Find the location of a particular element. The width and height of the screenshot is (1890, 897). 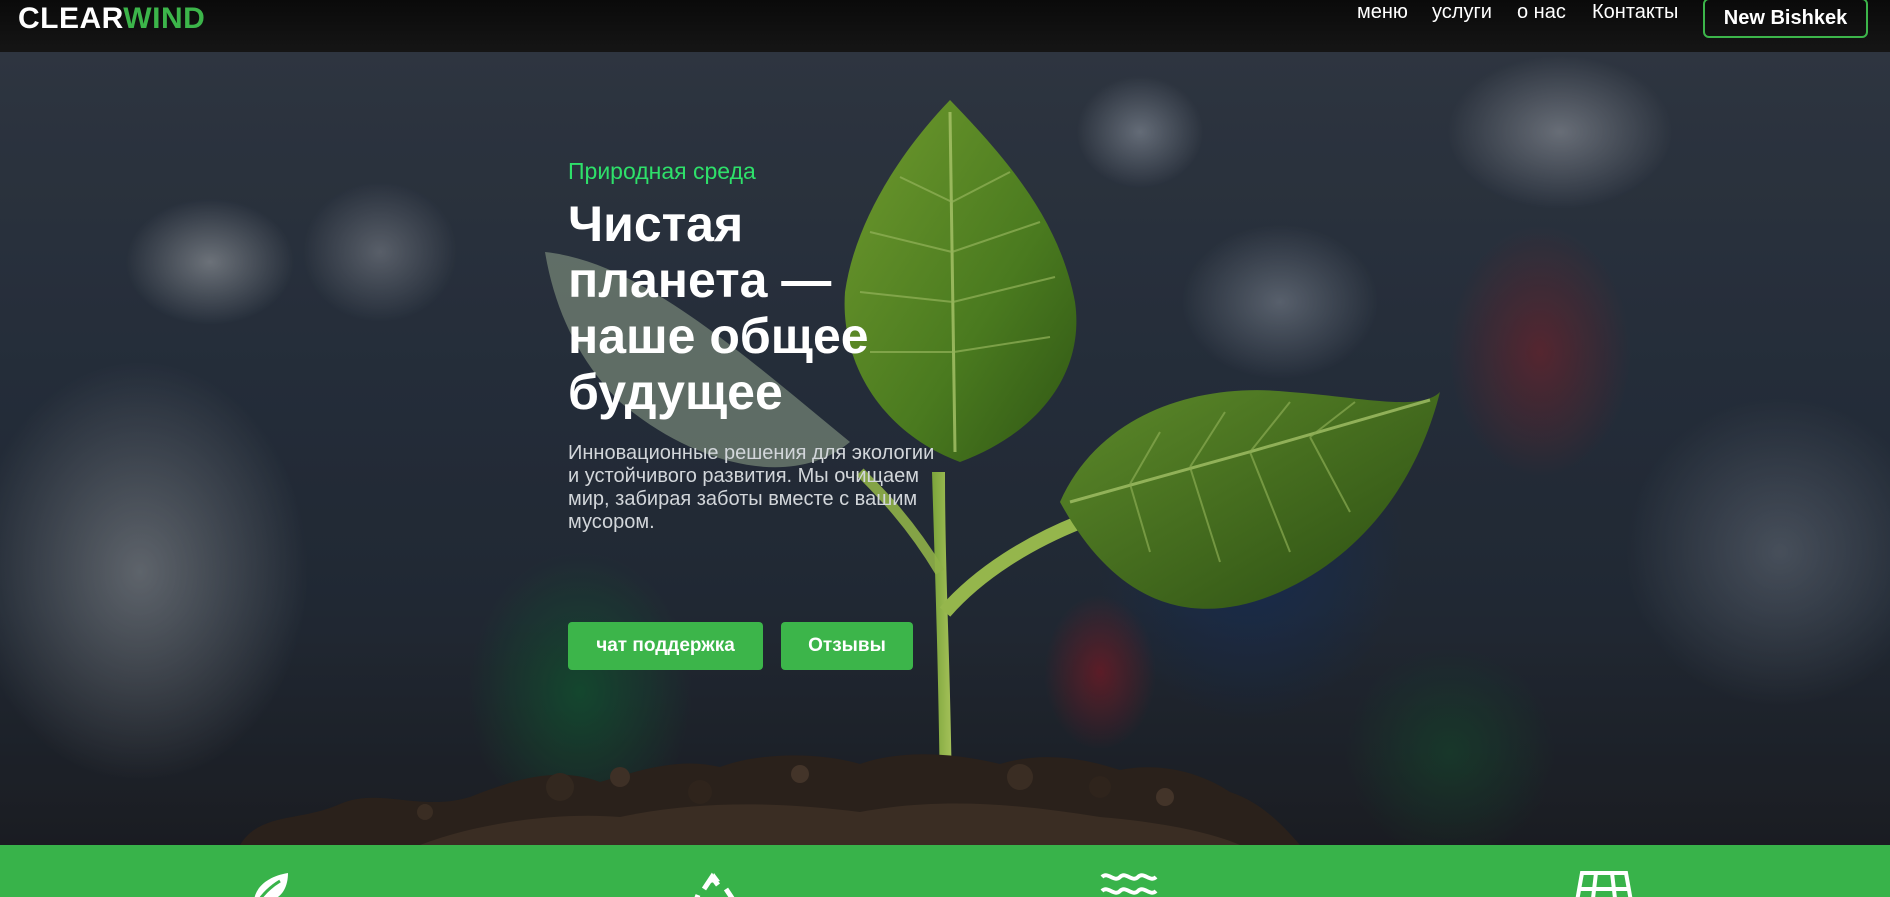

logo: CLEARWIND is located at coordinates (111, 19).